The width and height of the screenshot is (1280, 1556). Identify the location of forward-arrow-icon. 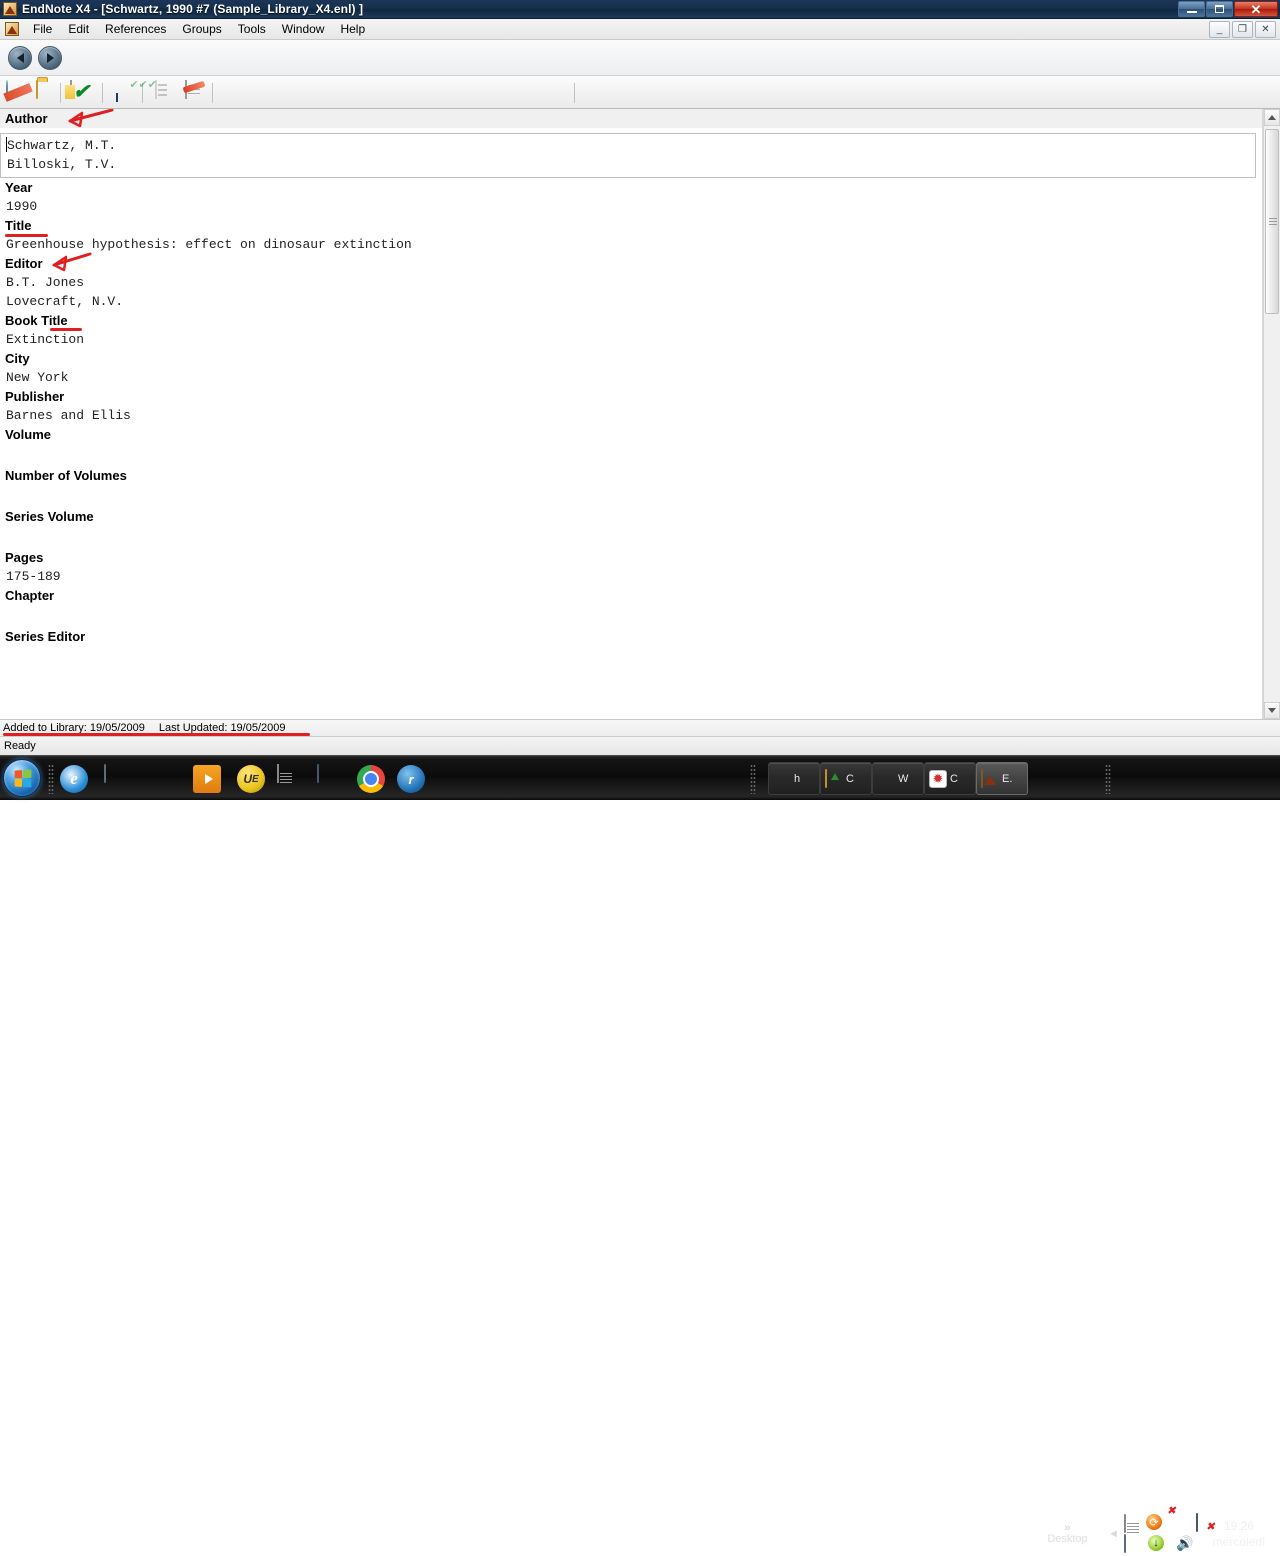
(50, 58).